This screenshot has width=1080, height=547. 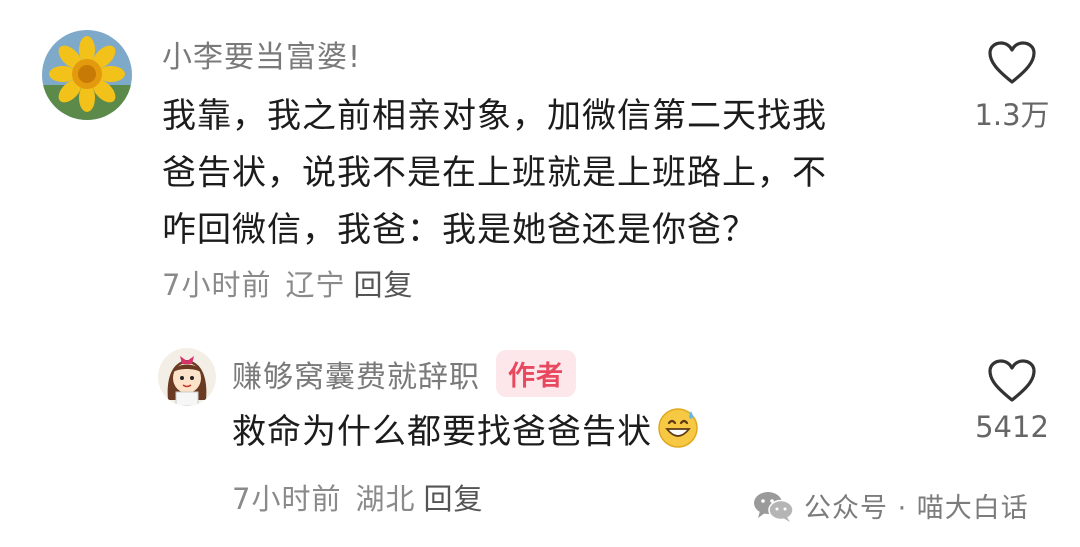 I want to click on sunflower-icon, so click(x=87, y=75).